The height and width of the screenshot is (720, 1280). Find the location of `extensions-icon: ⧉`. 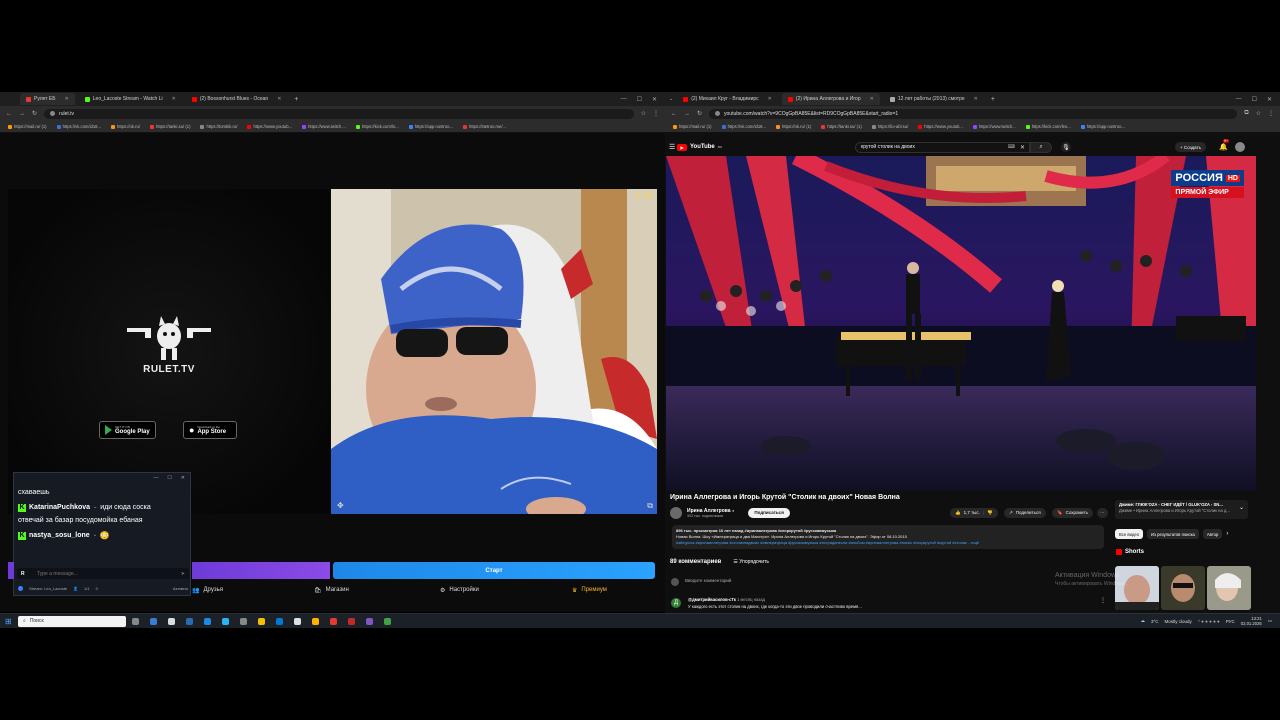

extensions-icon: ⧉ is located at coordinates (1246, 113).